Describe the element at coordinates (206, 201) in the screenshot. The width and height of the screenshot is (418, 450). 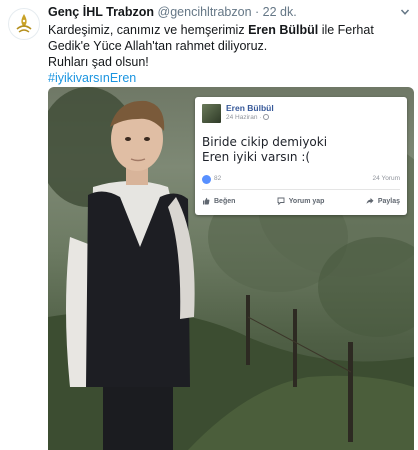
I see `thumbs-up-icon` at that location.